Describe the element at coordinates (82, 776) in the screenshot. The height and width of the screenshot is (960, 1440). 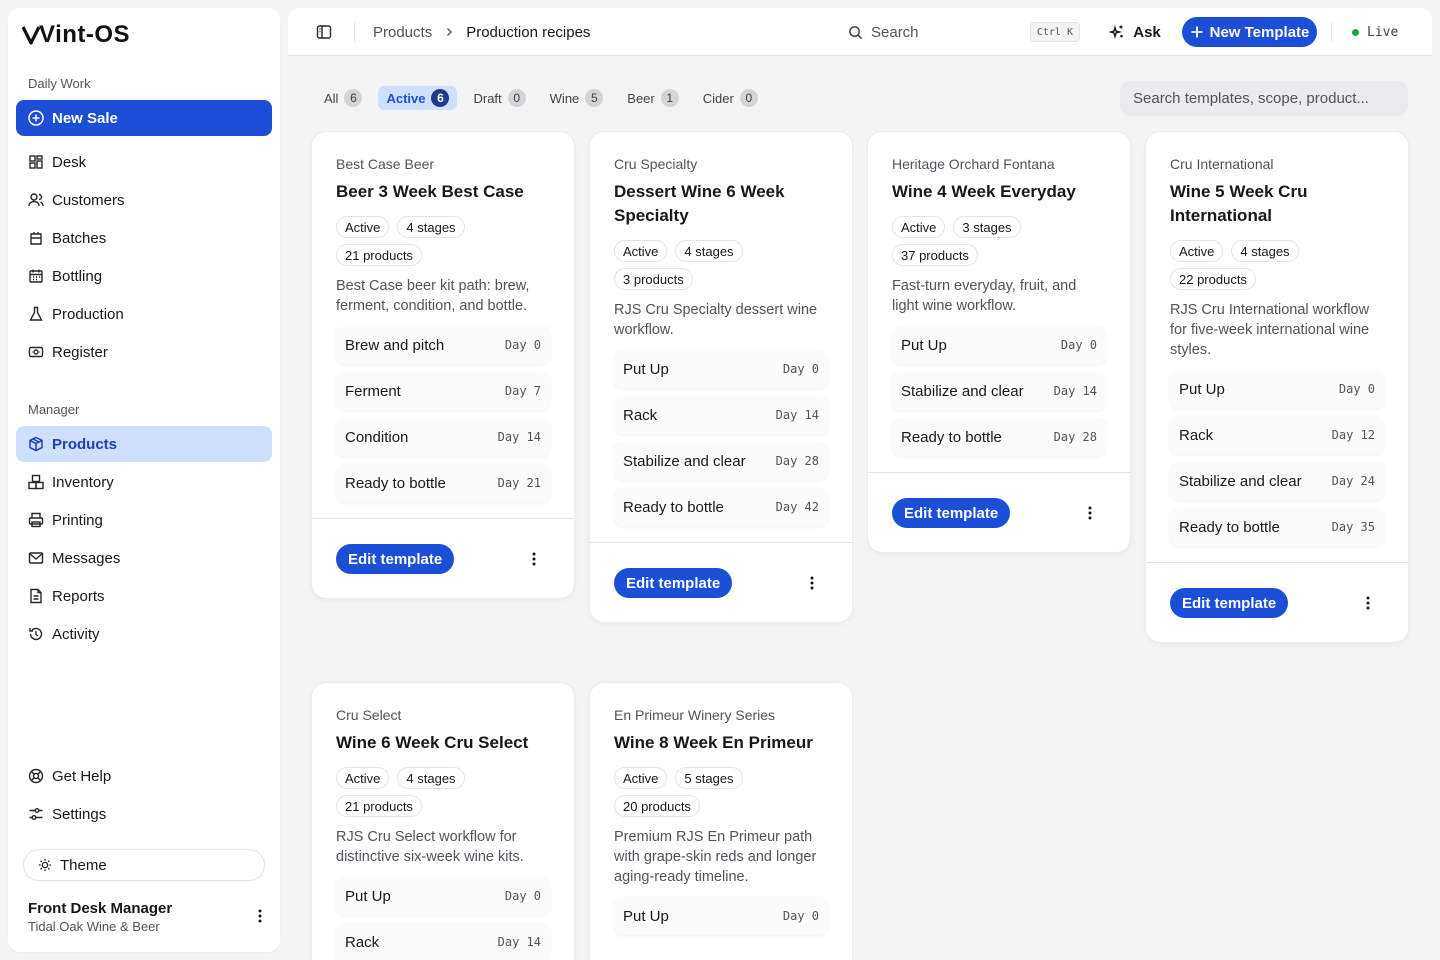
I see `sidebar-item-label: Get Help` at that location.